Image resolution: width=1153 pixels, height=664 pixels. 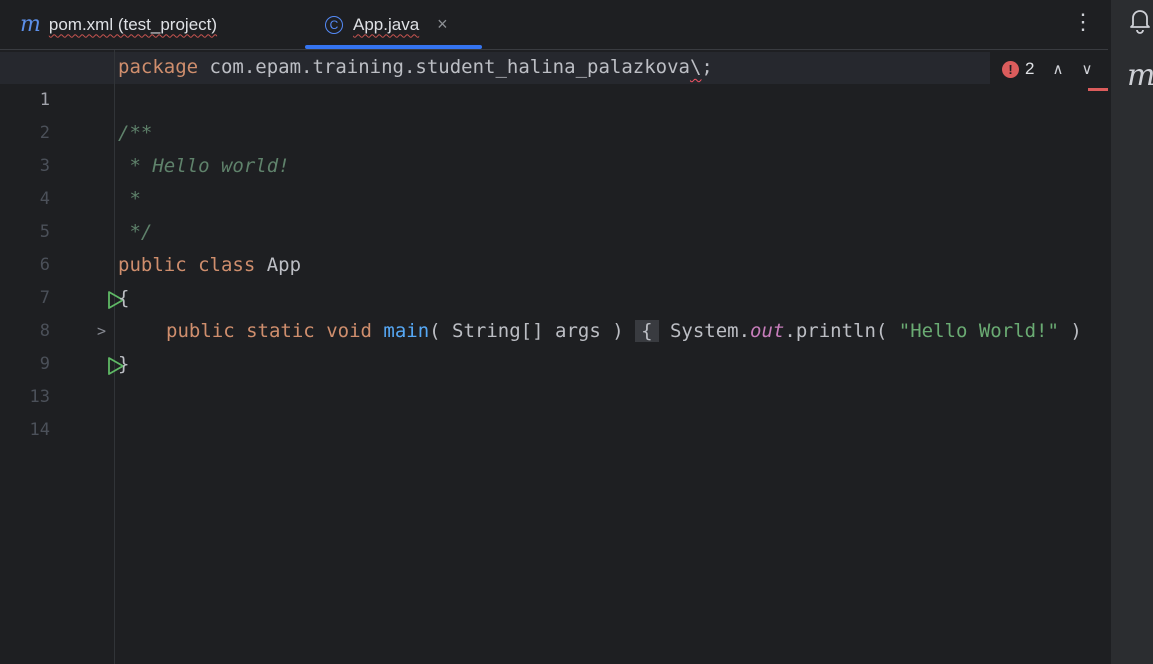 I want to click on method-name: main, so click(x=406, y=331).